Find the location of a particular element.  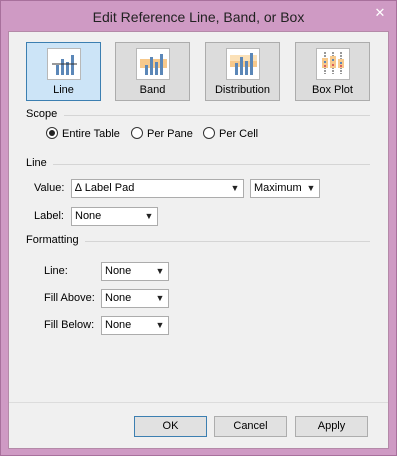

line-divider is located at coordinates (211, 164).